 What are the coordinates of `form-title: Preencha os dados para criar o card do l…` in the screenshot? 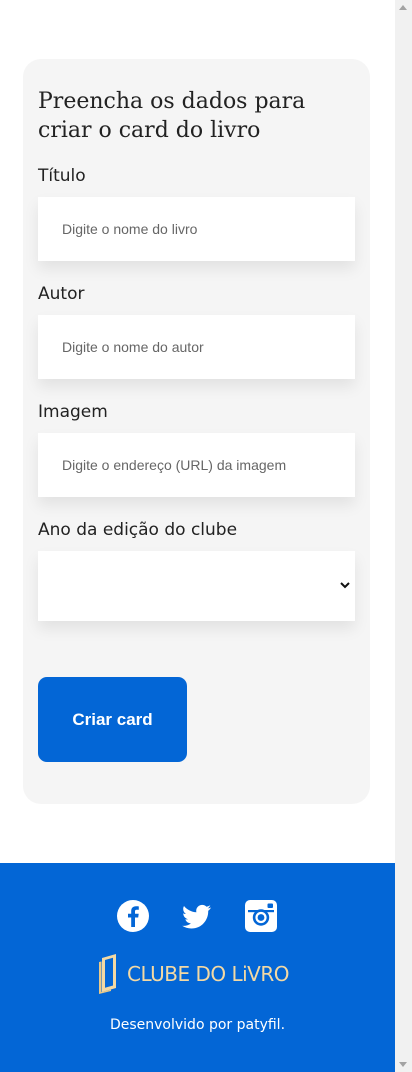 It's located at (172, 116).